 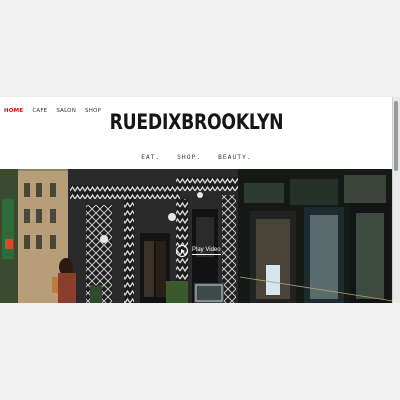 What do you see at coordinates (151, 157) in the screenshot?
I see `tagline-eat: EAT.` at bounding box center [151, 157].